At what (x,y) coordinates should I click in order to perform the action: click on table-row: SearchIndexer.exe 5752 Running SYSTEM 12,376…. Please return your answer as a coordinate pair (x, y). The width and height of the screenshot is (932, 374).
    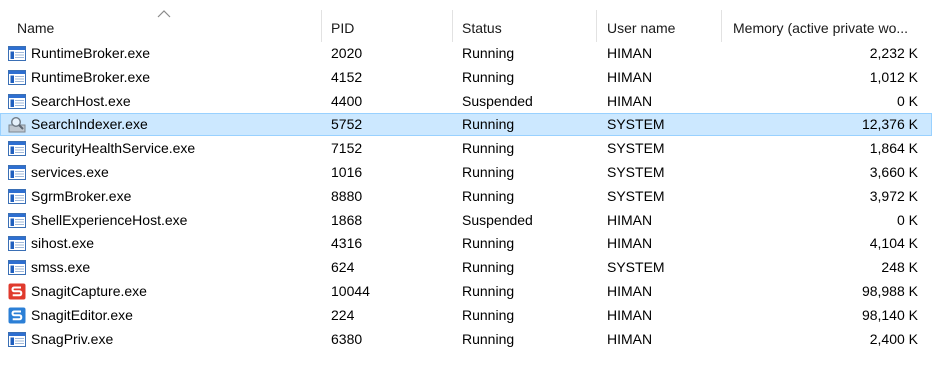
    Looking at the image, I should click on (466, 125).